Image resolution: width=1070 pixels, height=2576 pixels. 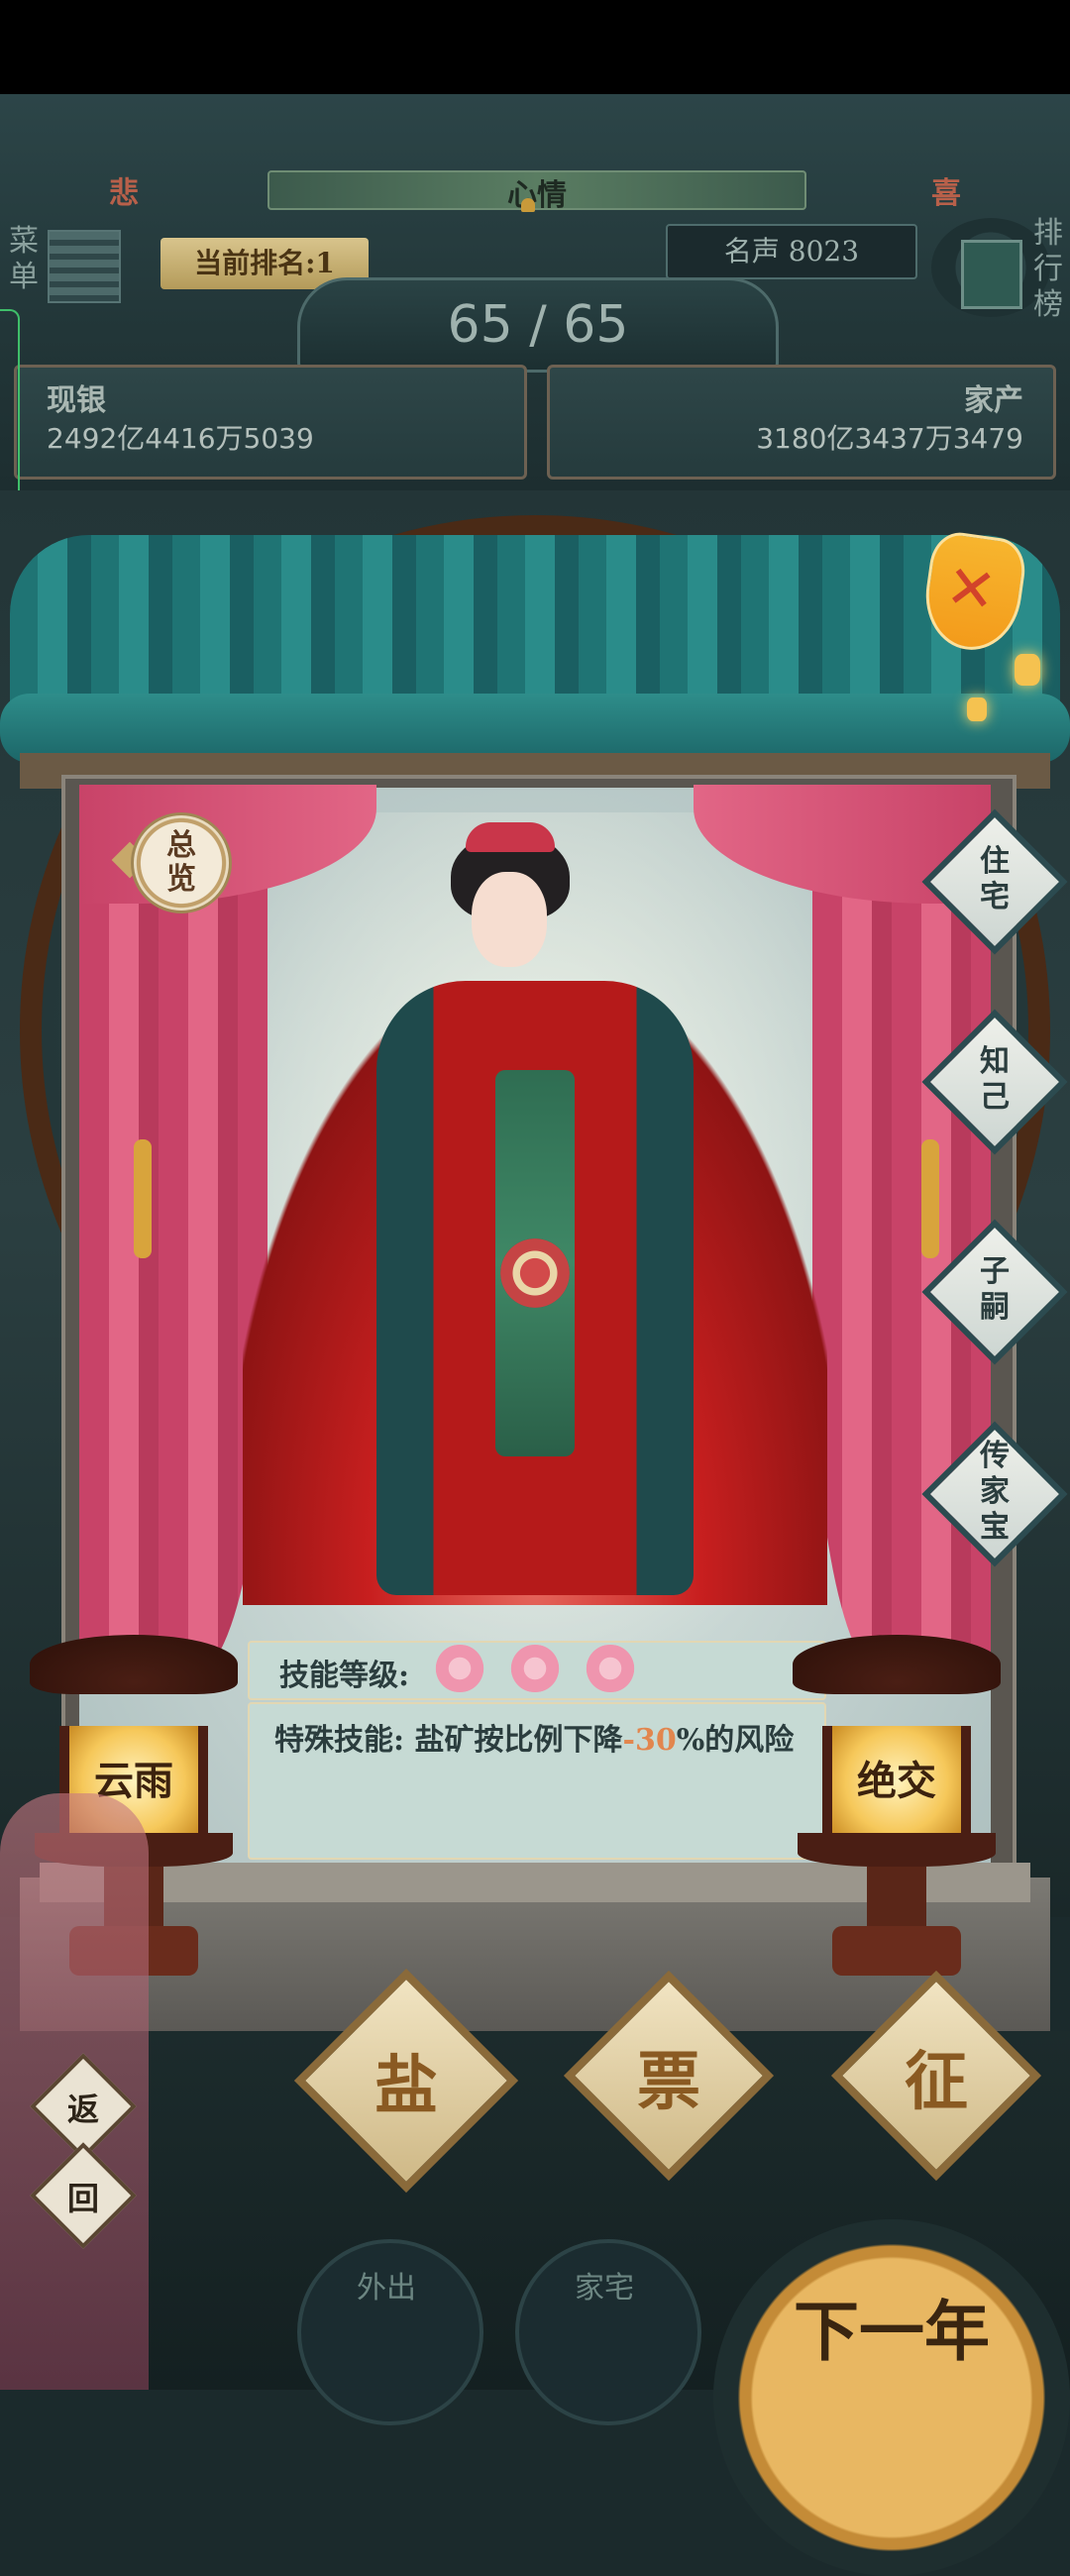 What do you see at coordinates (537, 195) in the screenshot?
I see `mood-label: 心情` at bounding box center [537, 195].